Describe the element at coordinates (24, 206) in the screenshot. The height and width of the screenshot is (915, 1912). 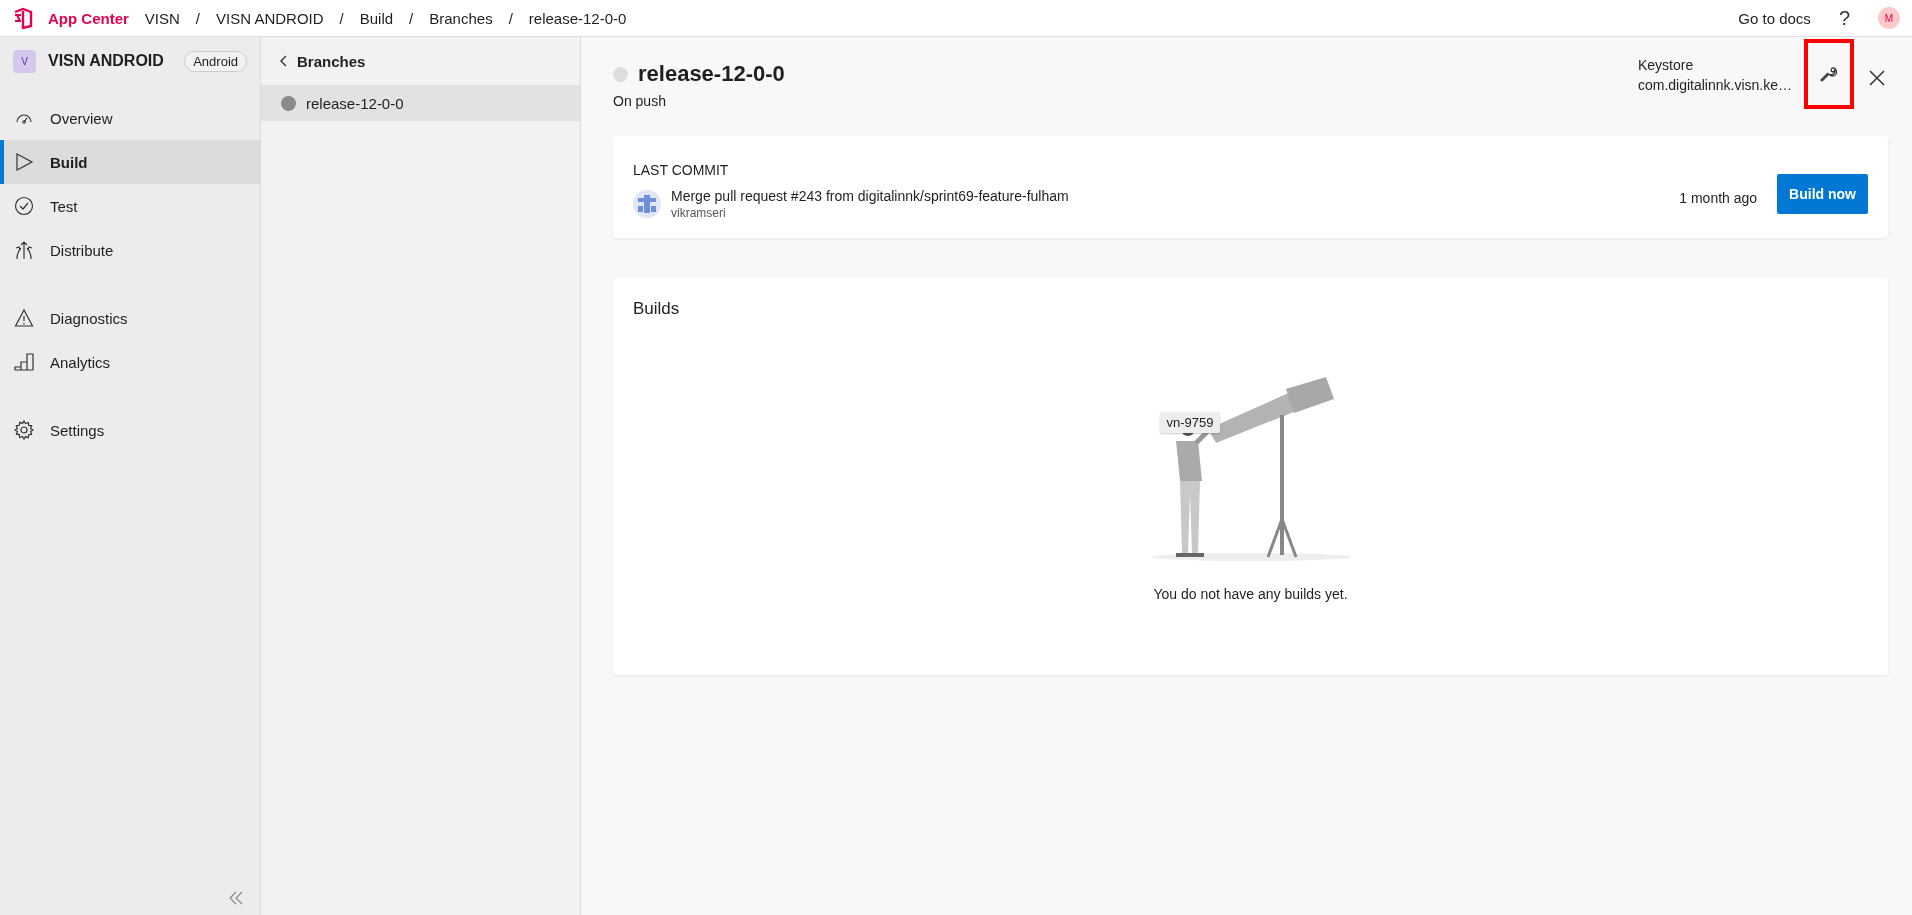
I see `checkmark-circle-icon` at that location.